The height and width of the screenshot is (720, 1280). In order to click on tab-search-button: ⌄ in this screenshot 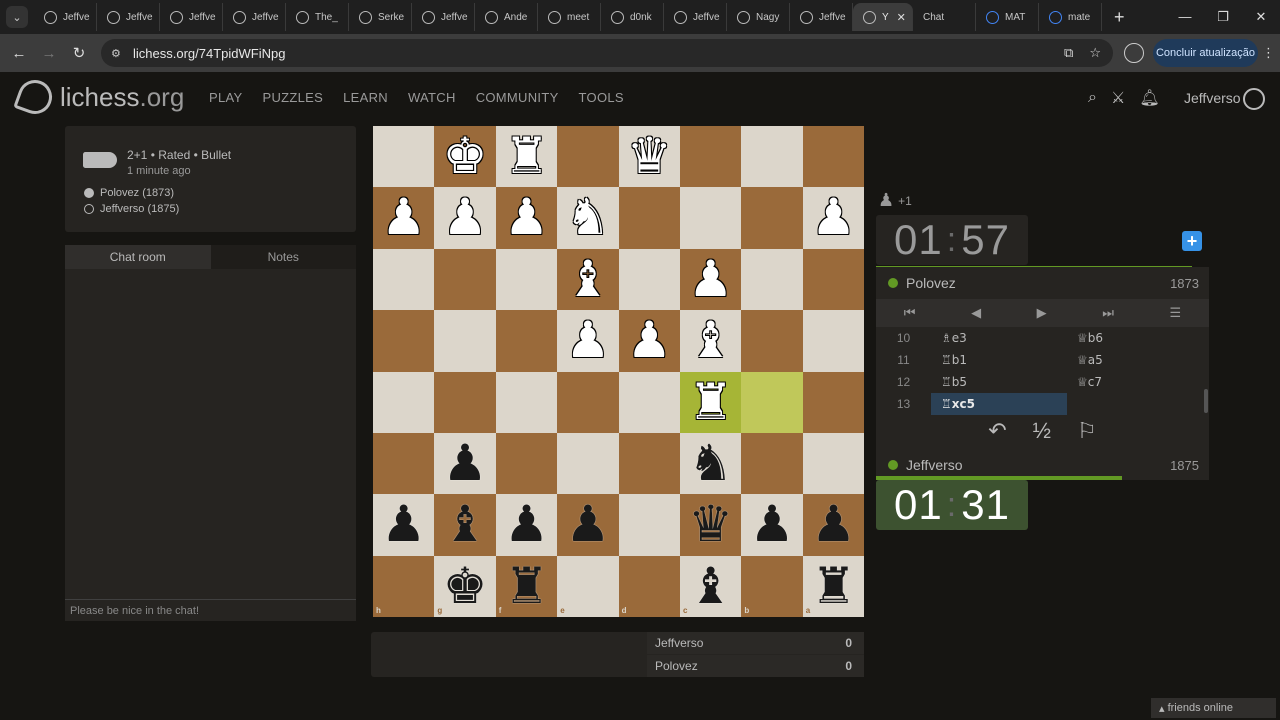, I will do `click(17, 17)`.